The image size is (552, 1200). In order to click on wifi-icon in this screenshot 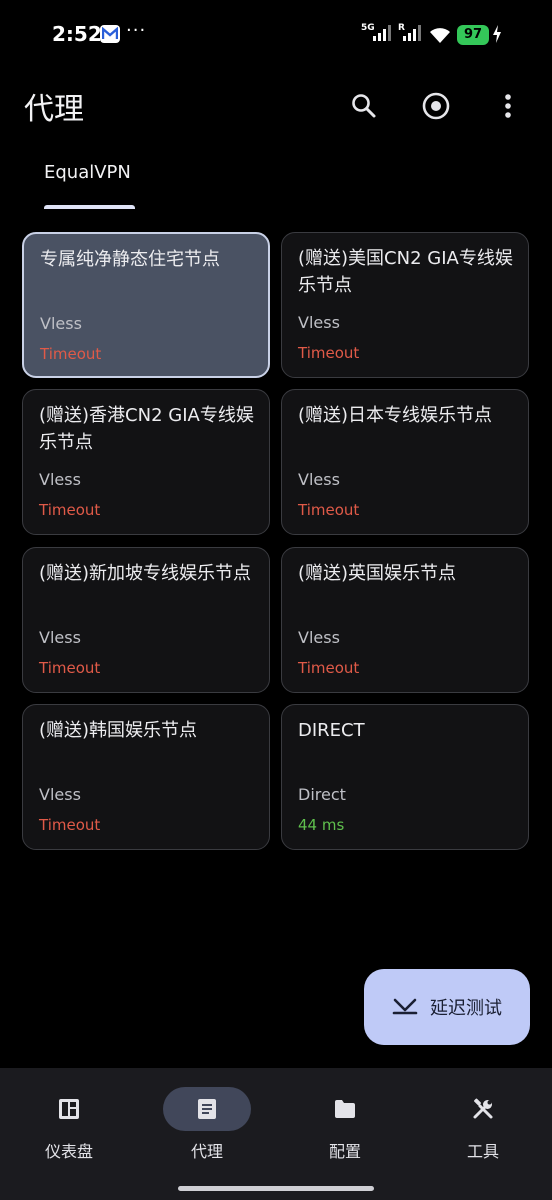, I will do `click(440, 35)`.